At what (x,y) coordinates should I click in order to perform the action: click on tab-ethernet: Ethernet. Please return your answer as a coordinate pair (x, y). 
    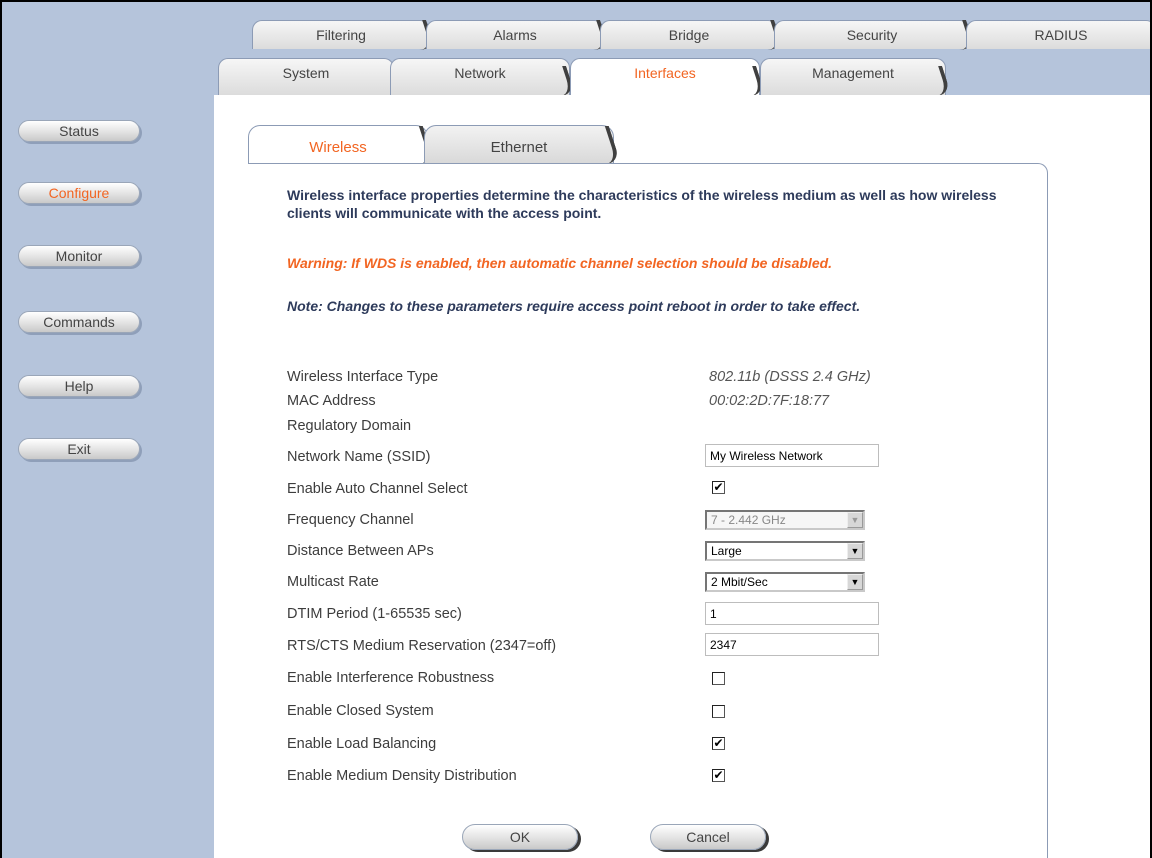
    Looking at the image, I should click on (523, 144).